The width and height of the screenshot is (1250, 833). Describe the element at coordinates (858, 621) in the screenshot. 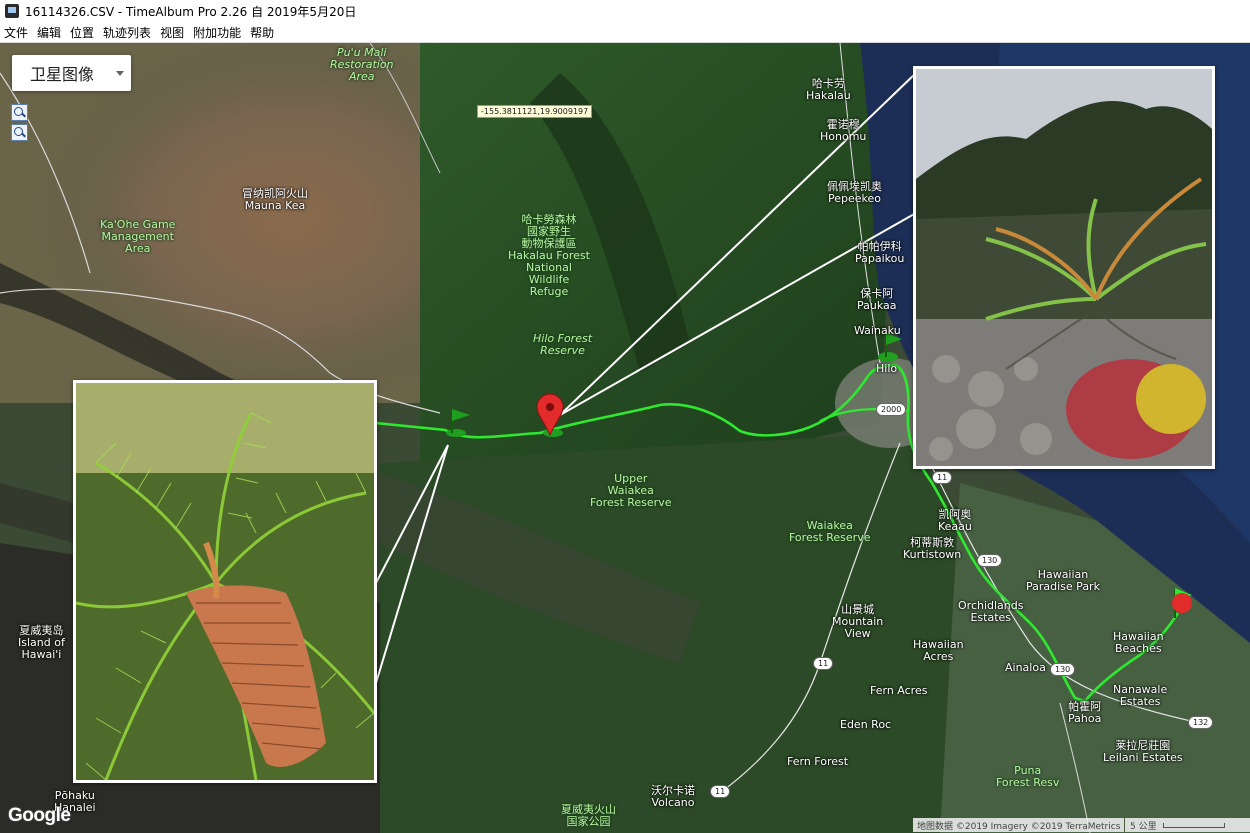

I see `map-label-mountain-view: 山景城 Mountain View` at that location.